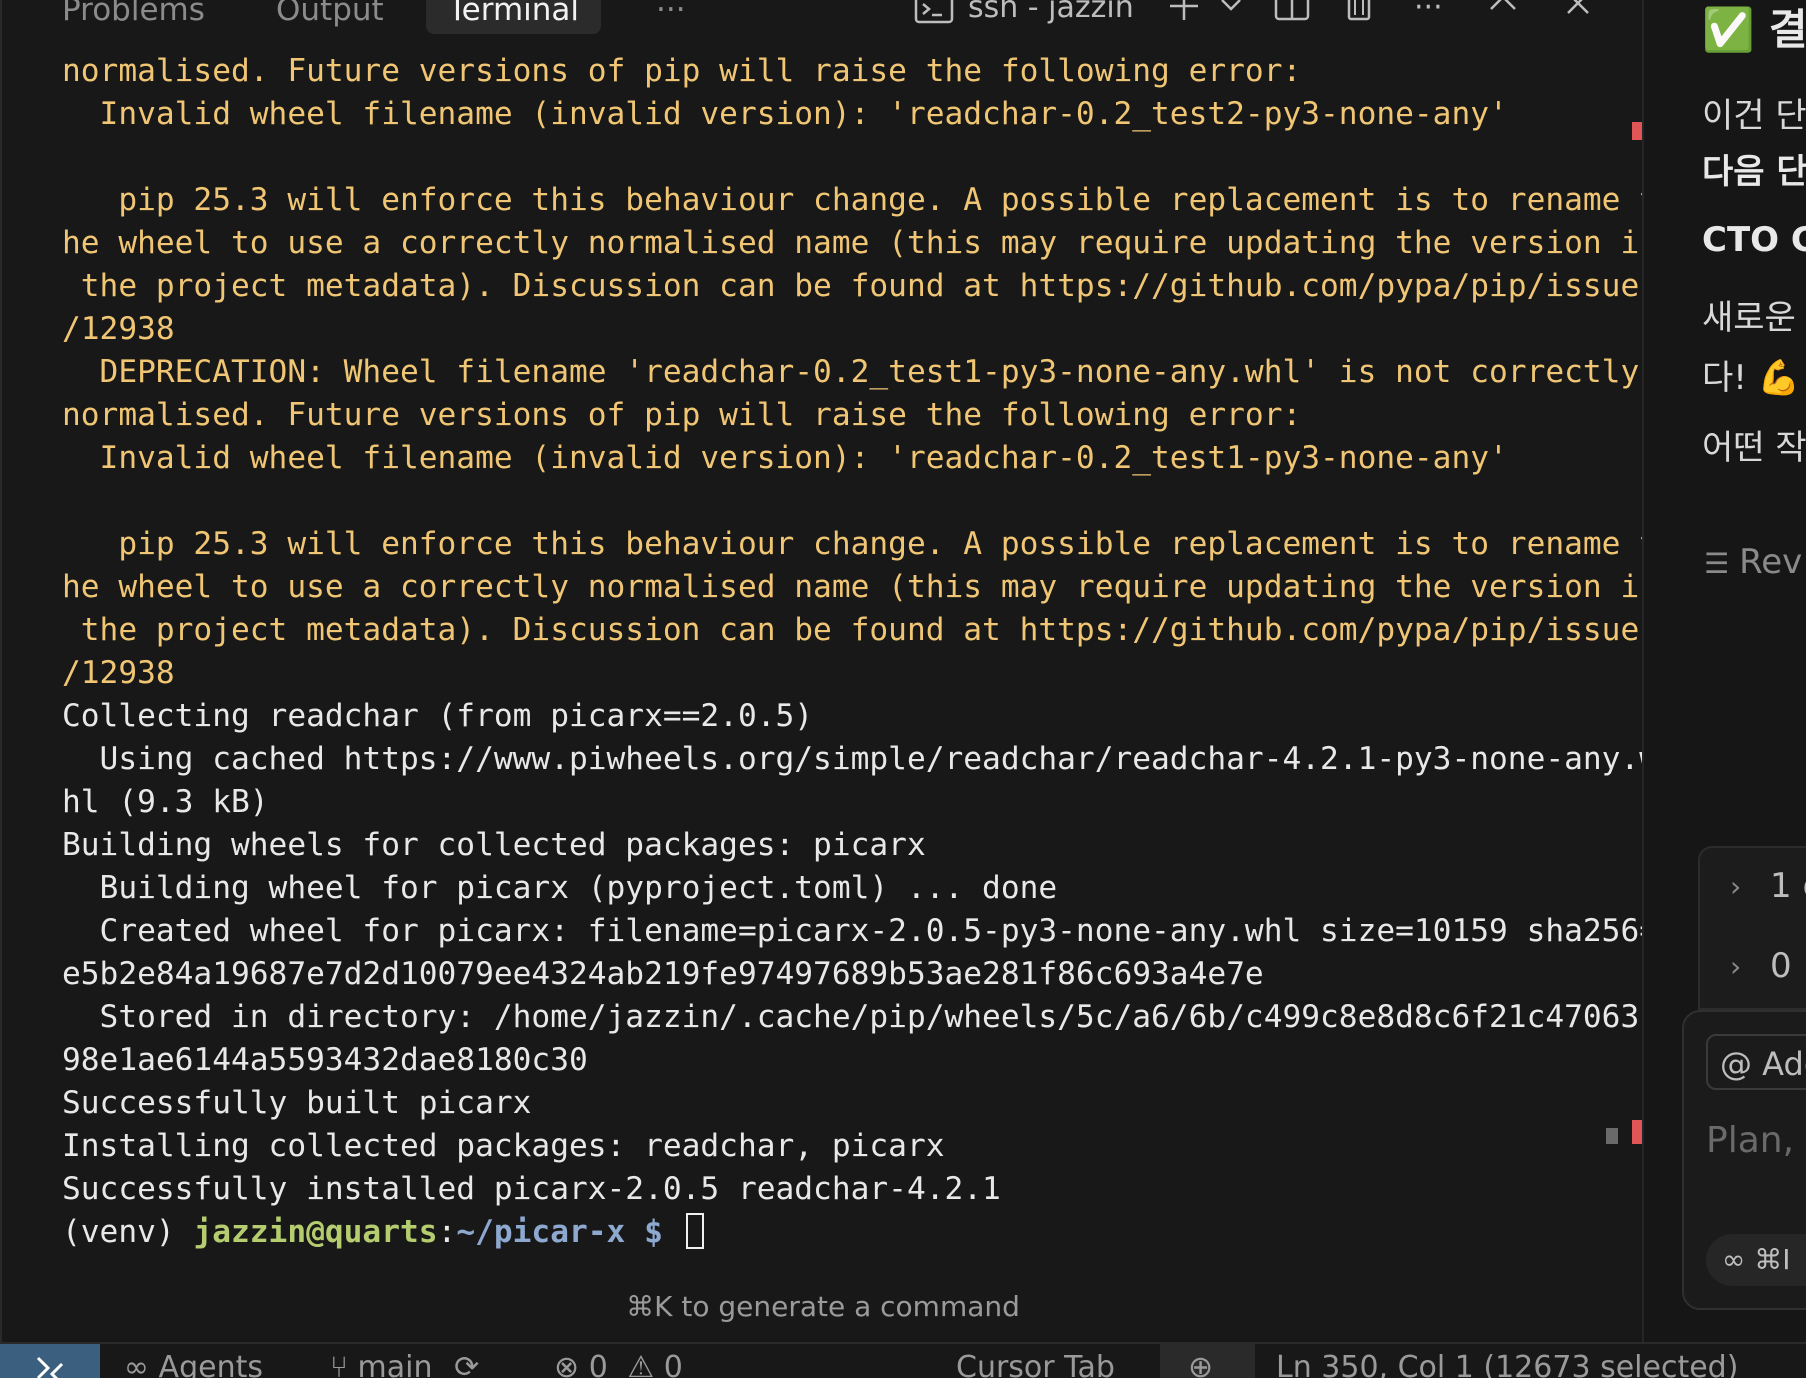 This screenshot has height=1378, width=1806. Describe the element at coordinates (1771, 562) in the screenshot. I see `review-label: Rev` at that location.